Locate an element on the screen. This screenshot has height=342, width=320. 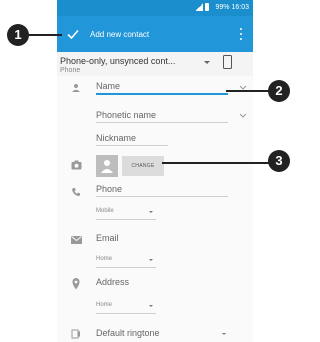
battery-icon is located at coordinates (207, 7).